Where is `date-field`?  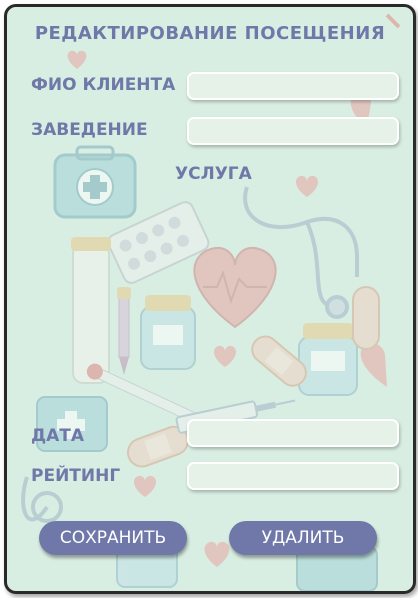 date-field is located at coordinates (293, 433).